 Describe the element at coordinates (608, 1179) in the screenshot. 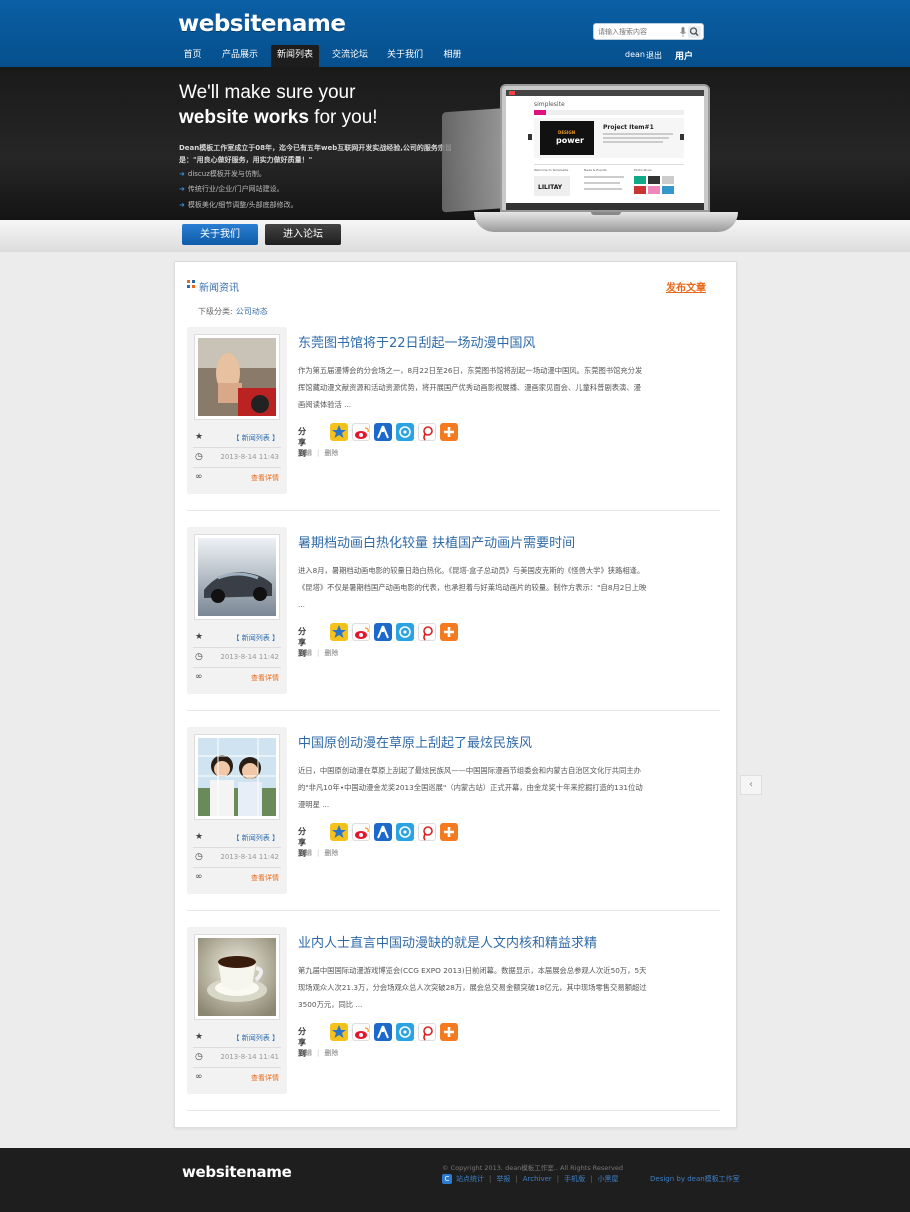

I see `footer-link-darkroom: 小黑屋` at that location.